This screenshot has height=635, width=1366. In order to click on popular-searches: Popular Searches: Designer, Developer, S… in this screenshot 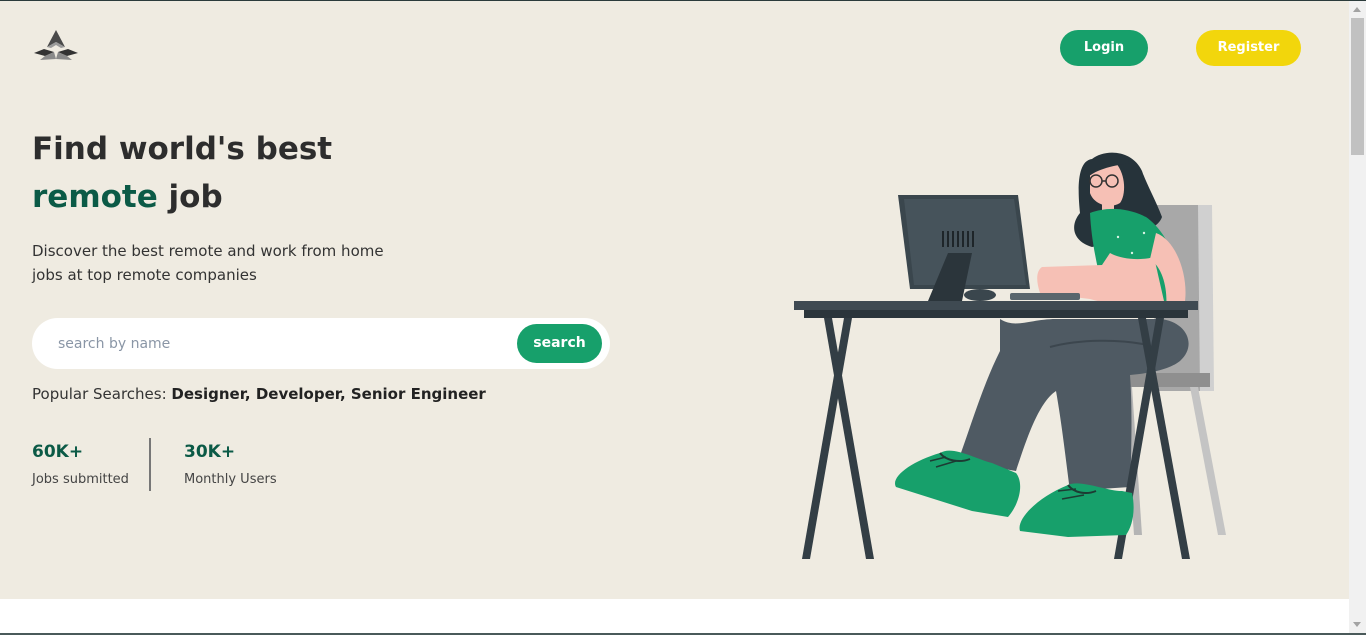, I will do `click(259, 394)`.